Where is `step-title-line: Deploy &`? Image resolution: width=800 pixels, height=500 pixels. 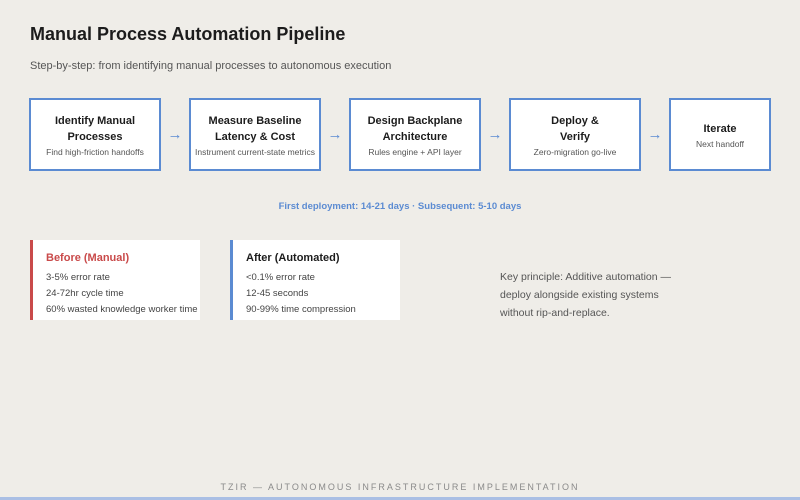
step-title-line: Deploy & is located at coordinates (575, 120).